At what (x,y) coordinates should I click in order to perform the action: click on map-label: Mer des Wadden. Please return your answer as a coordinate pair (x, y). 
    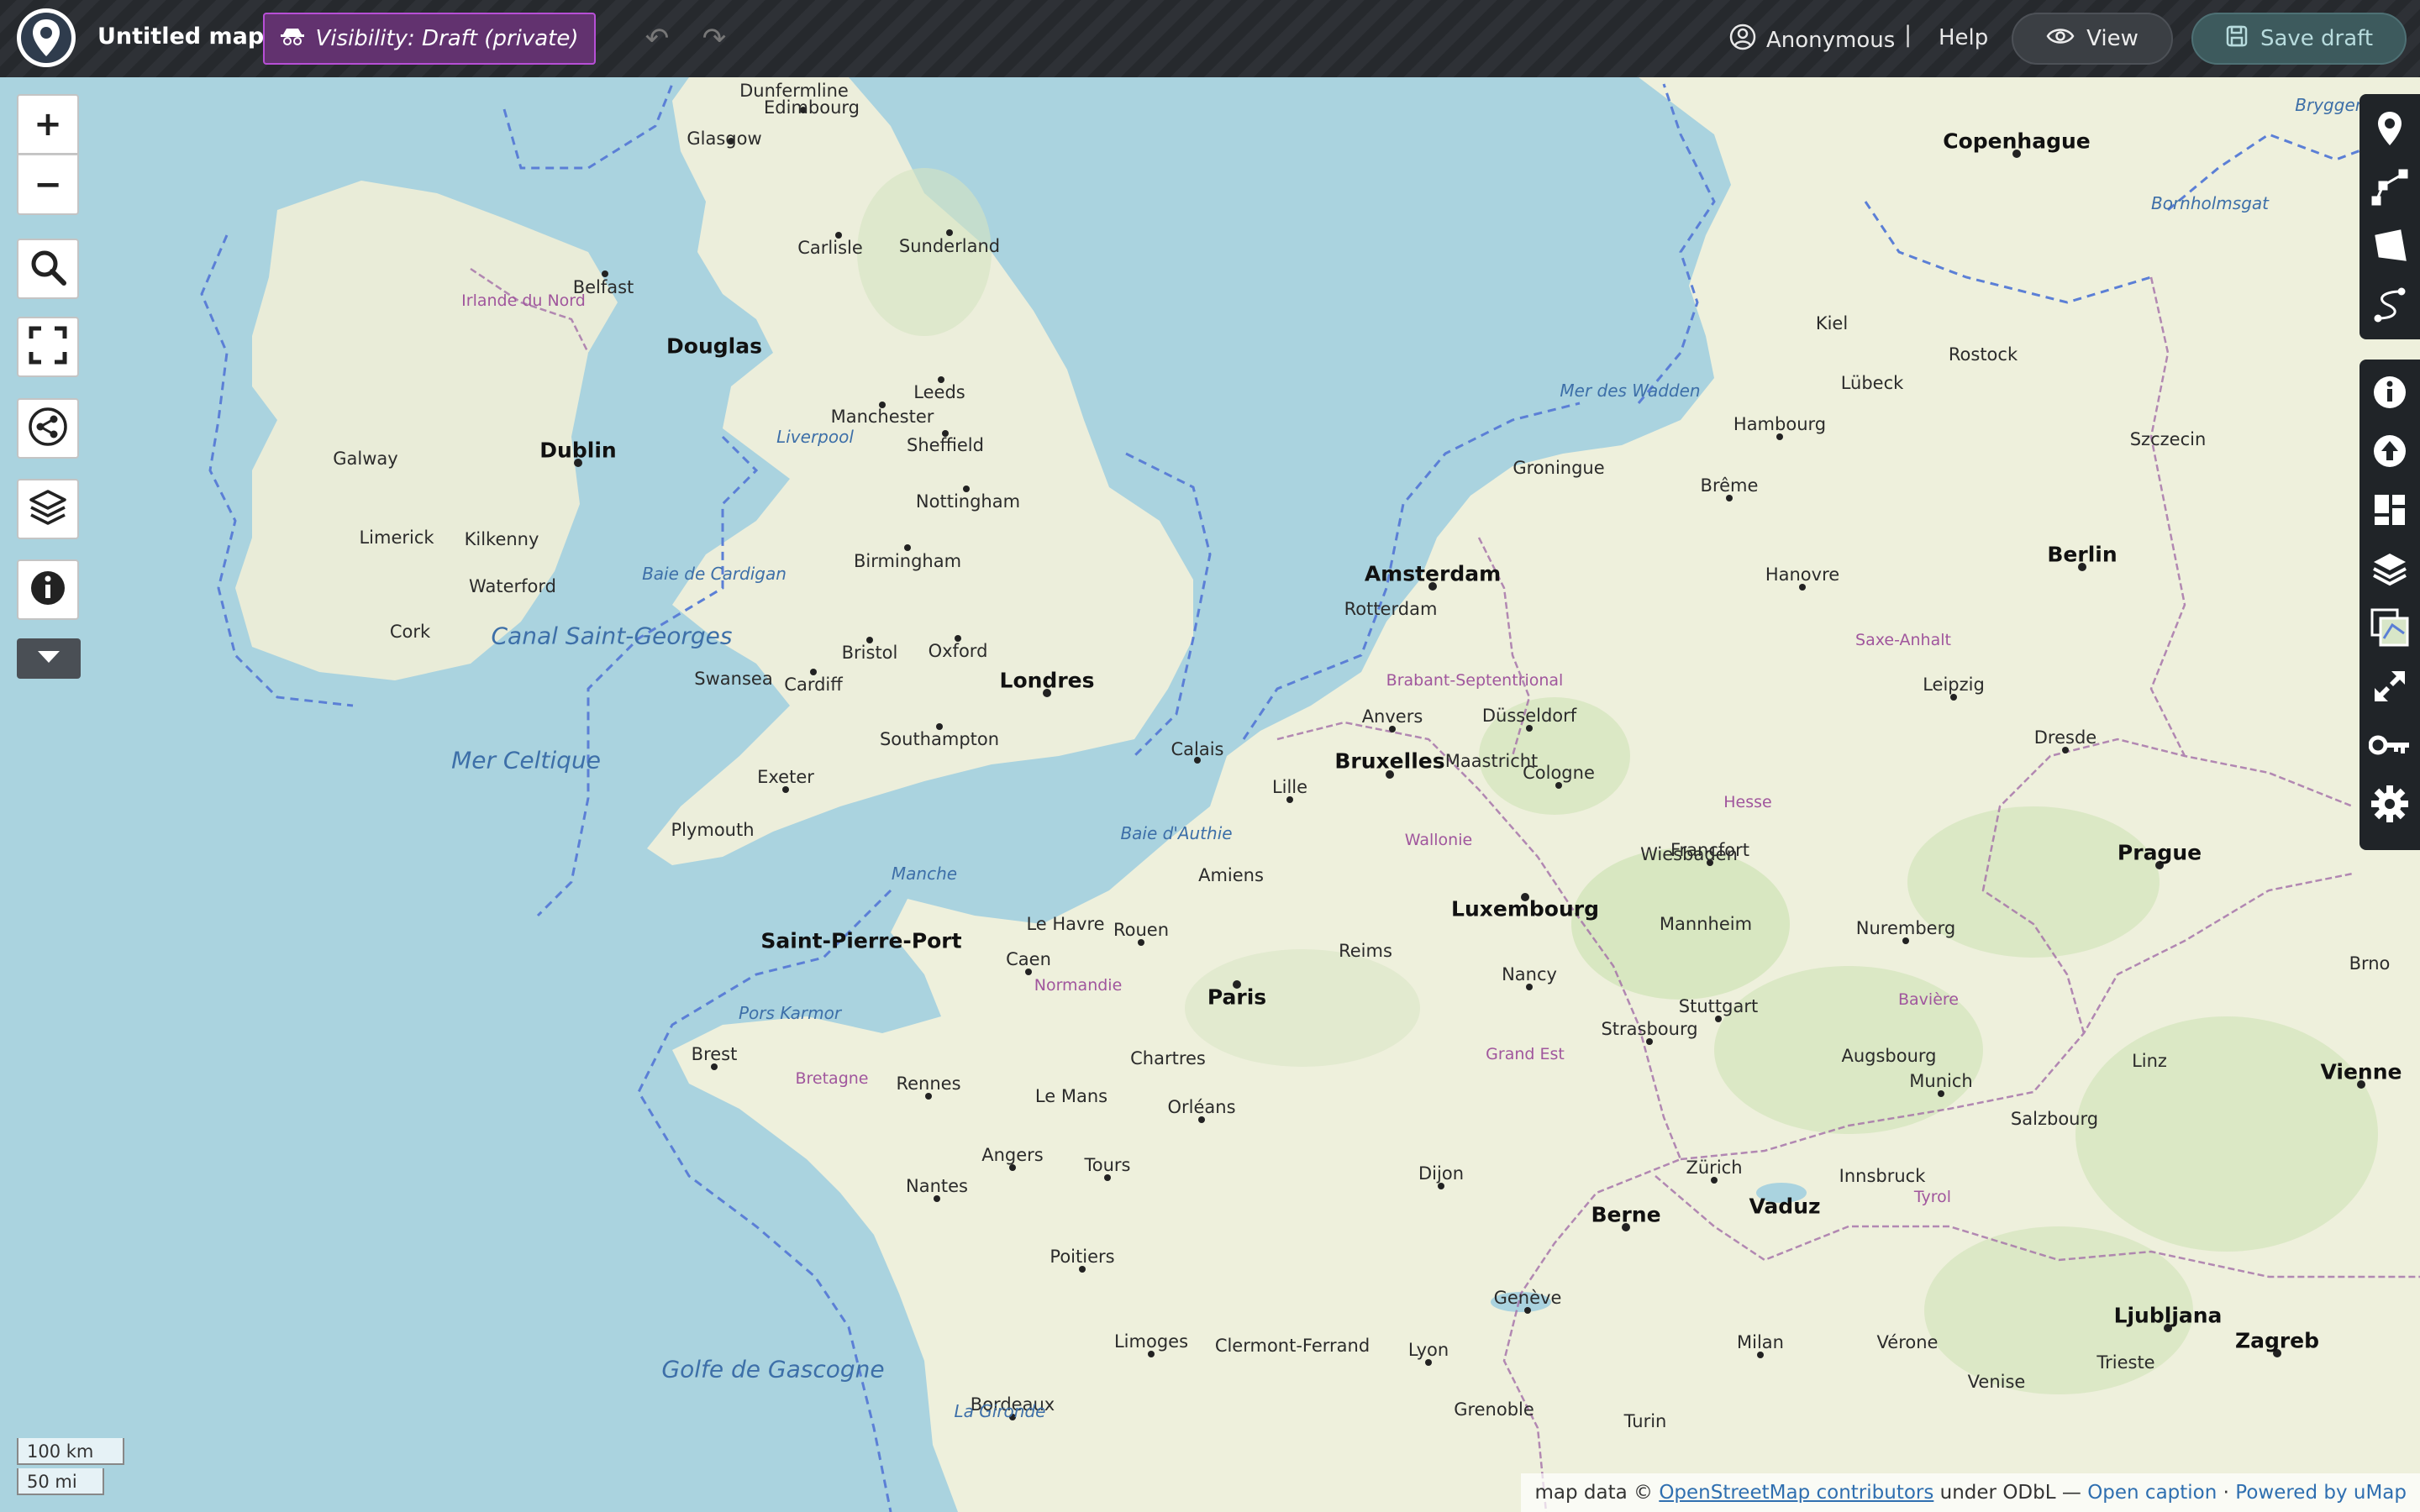
    Looking at the image, I should click on (1630, 391).